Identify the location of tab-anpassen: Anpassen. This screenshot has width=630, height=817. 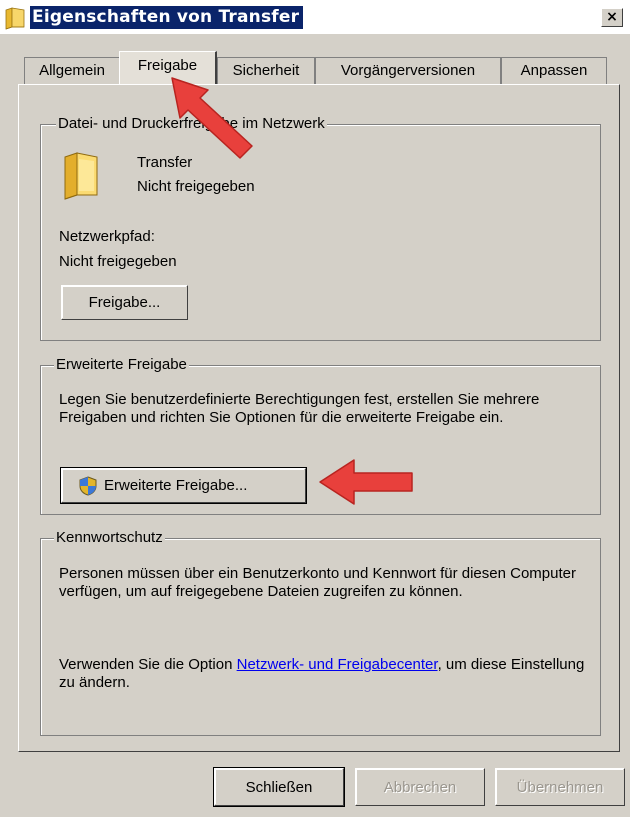
(554, 70).